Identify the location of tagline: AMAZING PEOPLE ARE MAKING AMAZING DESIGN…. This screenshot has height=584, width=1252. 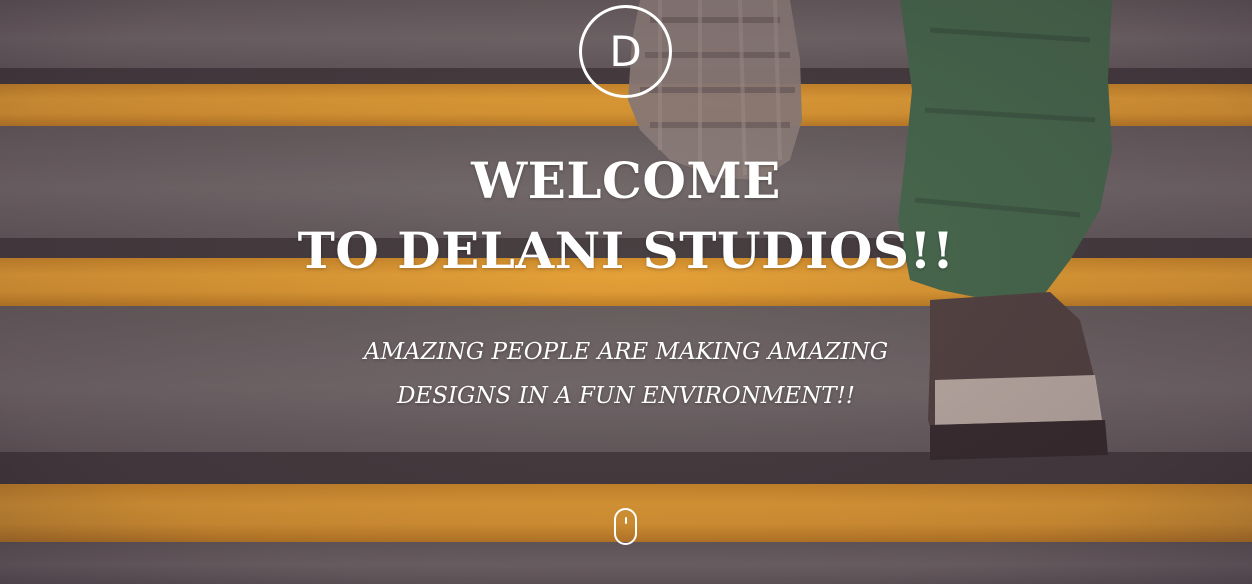
(626, 374).